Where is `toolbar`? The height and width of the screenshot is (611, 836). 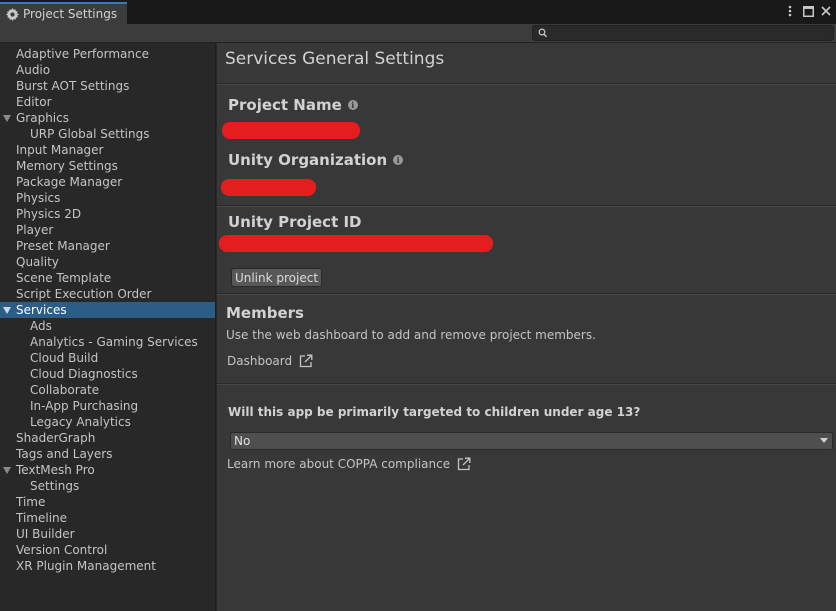 toolbar is located at coordinates (418, 33).